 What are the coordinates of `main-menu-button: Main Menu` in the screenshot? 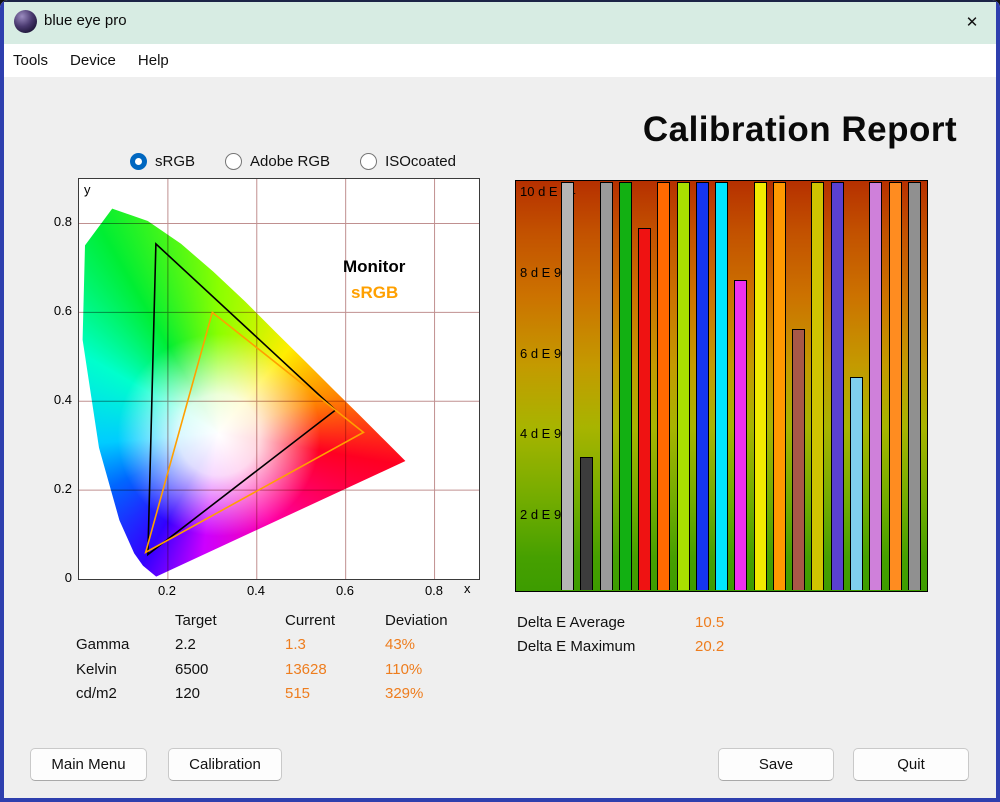 It's located at (88, 764).